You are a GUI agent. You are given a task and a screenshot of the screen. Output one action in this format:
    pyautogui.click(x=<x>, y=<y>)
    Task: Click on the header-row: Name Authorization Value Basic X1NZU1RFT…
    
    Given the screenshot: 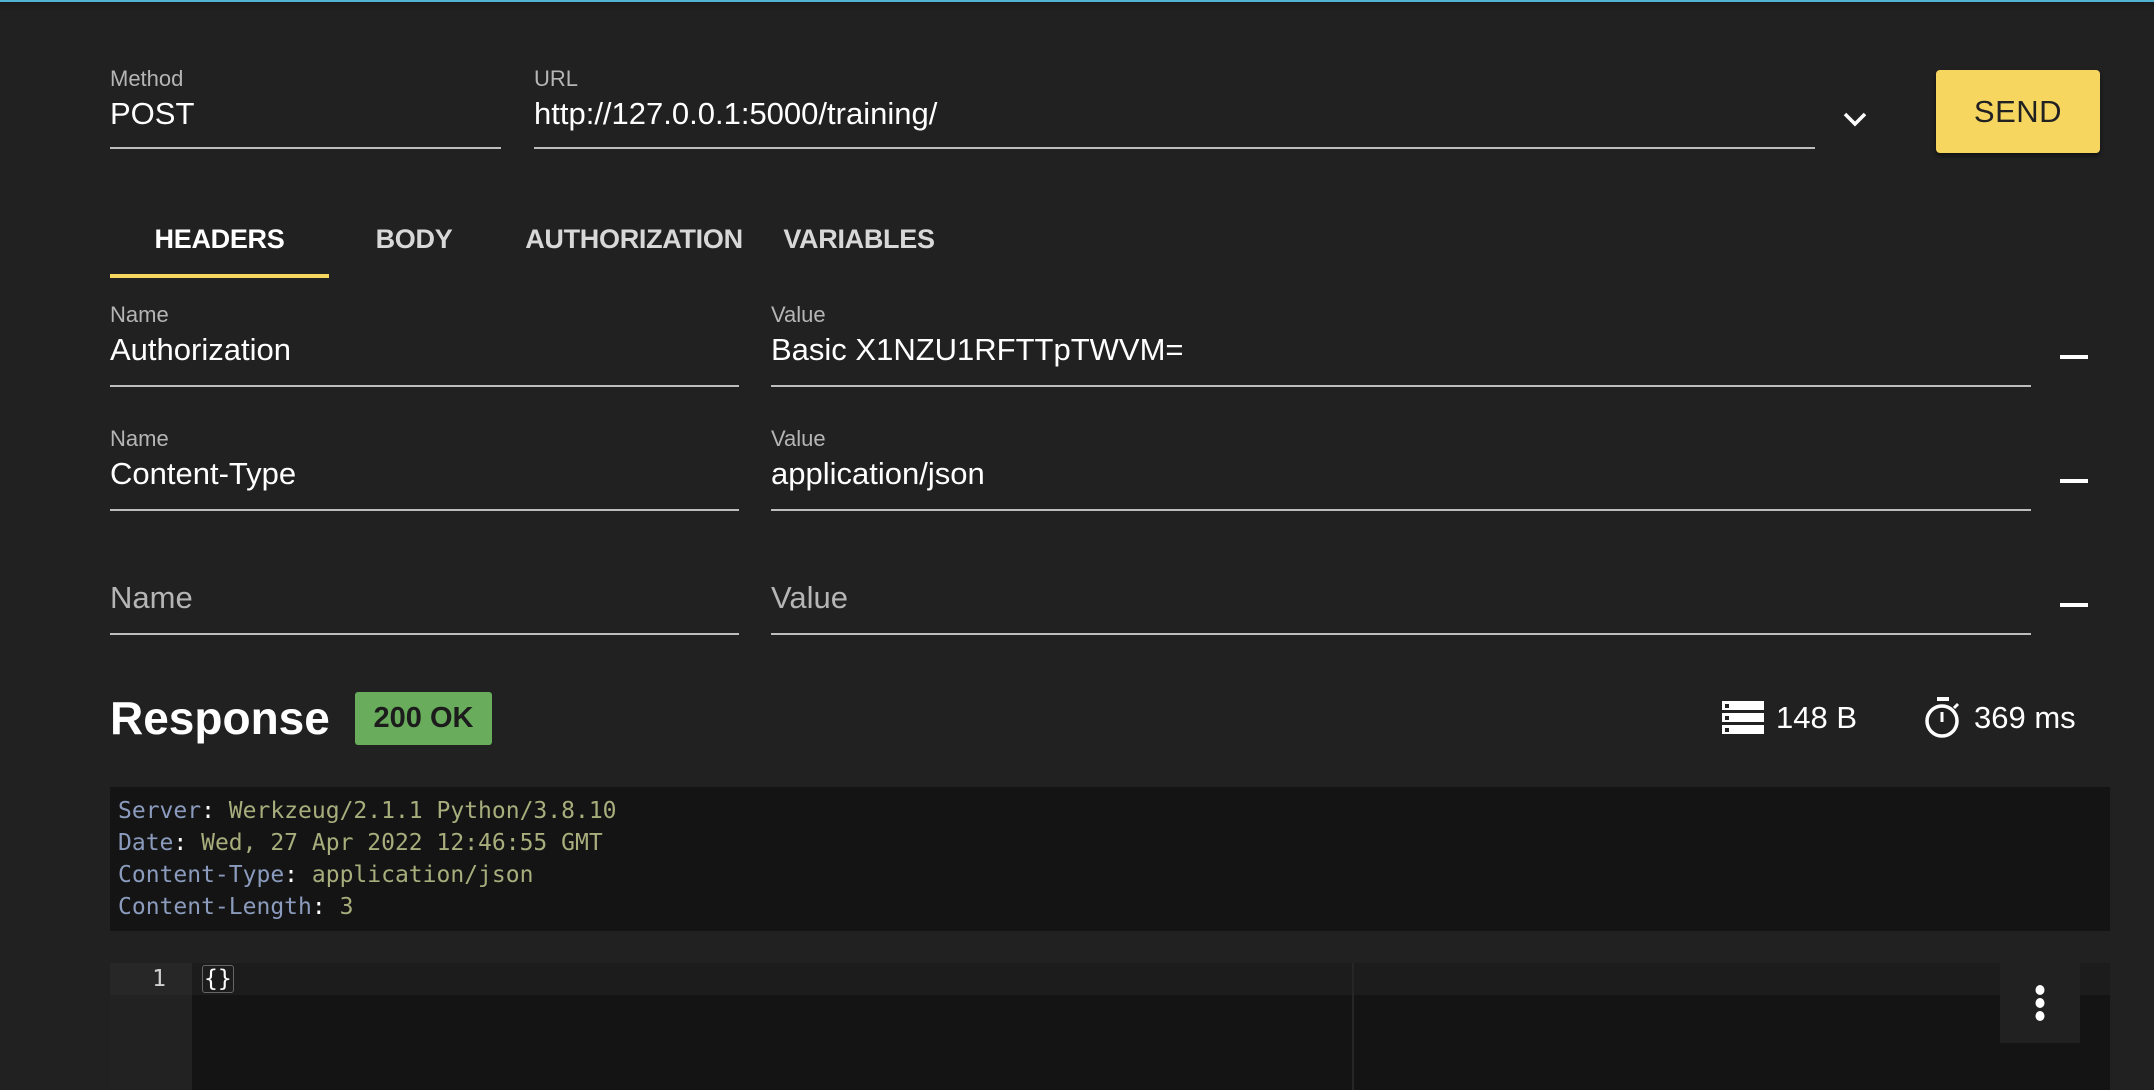 What is the action you would take?
    pyautogui.click(x=1110, y=352)
    